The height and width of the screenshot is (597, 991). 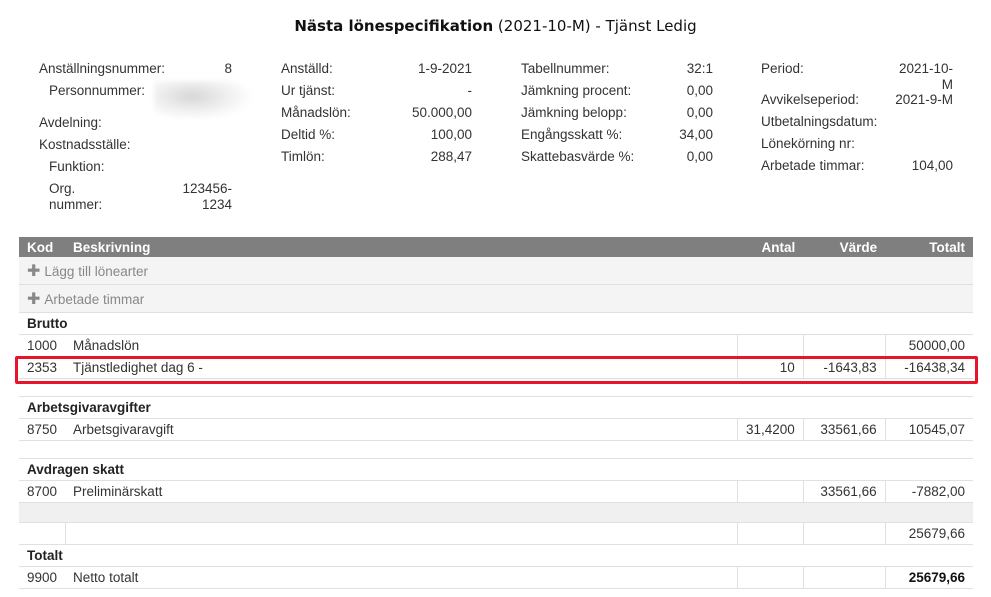 I want to click on section-arbetsgivaravgifter: Arbetsgivaravgifter, so click(x=496, y=407).